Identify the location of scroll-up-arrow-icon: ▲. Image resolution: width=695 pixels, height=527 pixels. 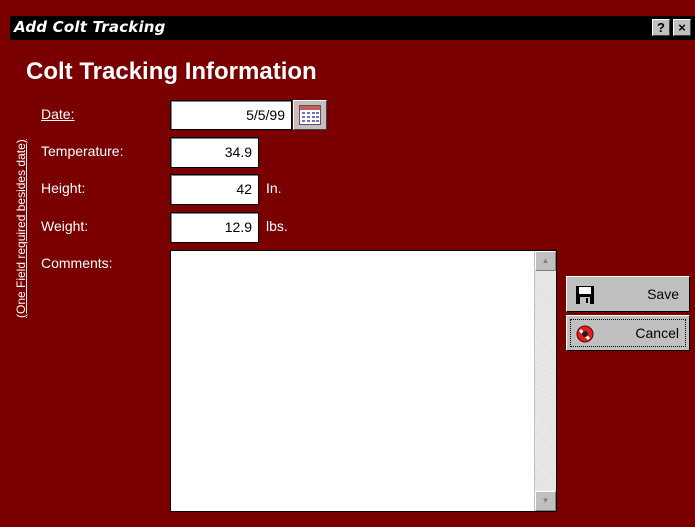
(545, 261).